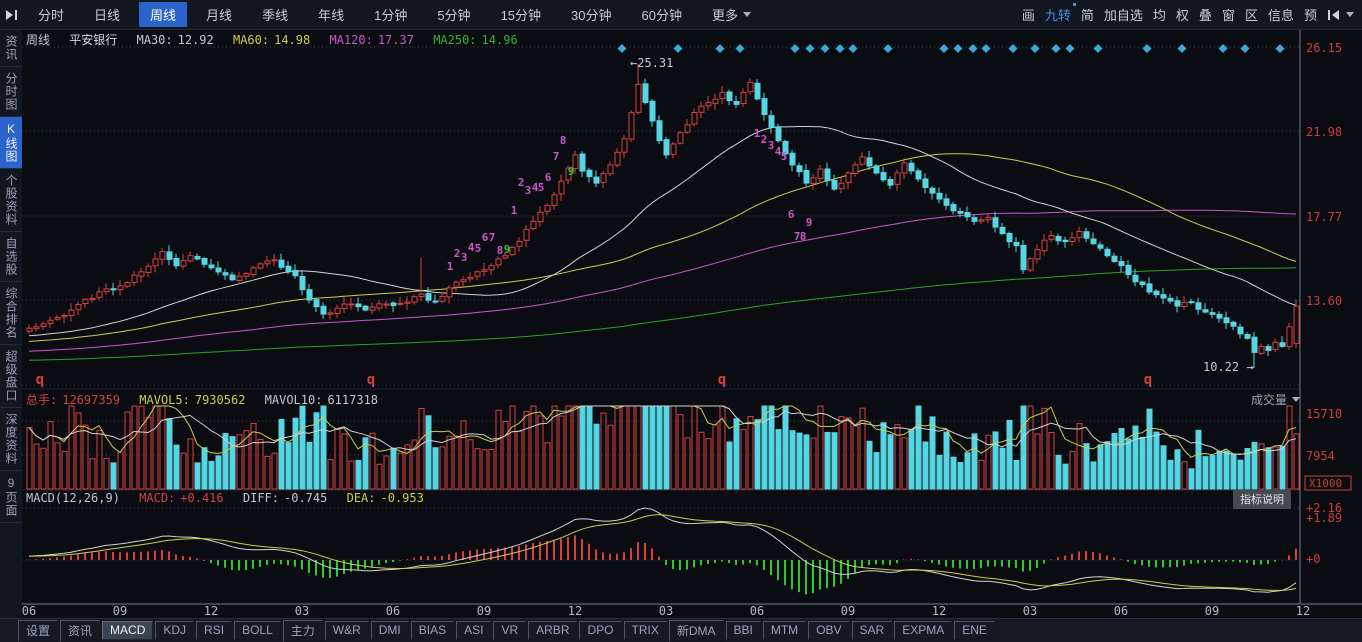 Image resolution: width=1362 pixels, height=642 pixels. I want to click on indicator-button-主力: 主力, so click(302, 630).